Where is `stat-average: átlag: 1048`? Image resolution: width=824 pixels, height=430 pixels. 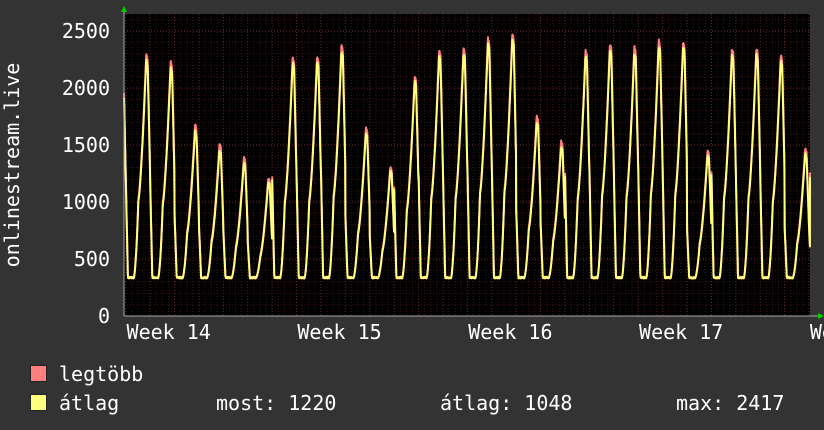
stat-average: átlag: 1048 is located at coordinates (506, 403).